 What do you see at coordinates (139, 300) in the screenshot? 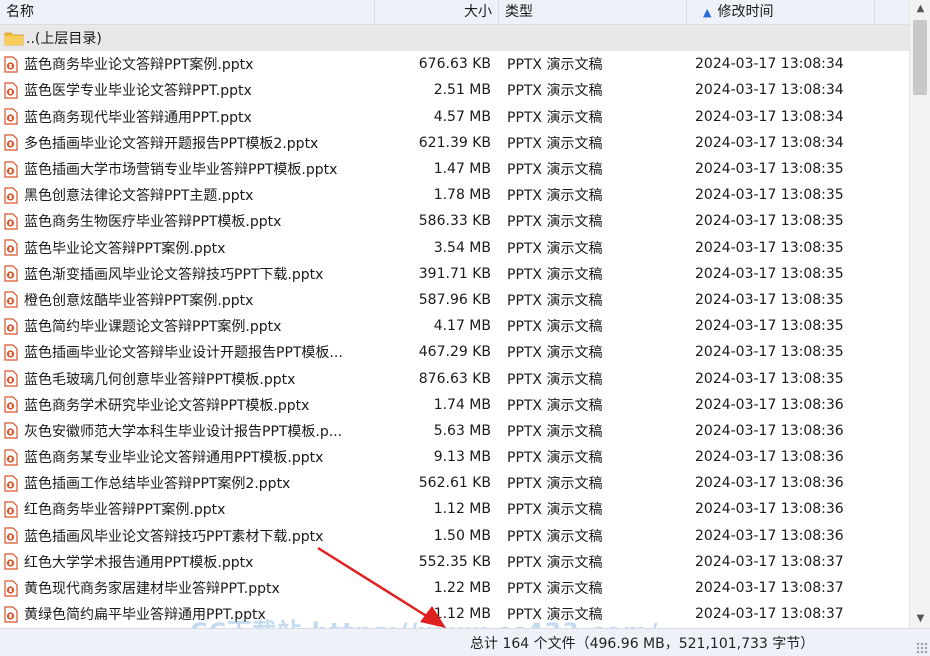
I see `file-name: 橙色创意炫酷毕业答辩PPT案例.pptx` at bounding box center [139, 300].